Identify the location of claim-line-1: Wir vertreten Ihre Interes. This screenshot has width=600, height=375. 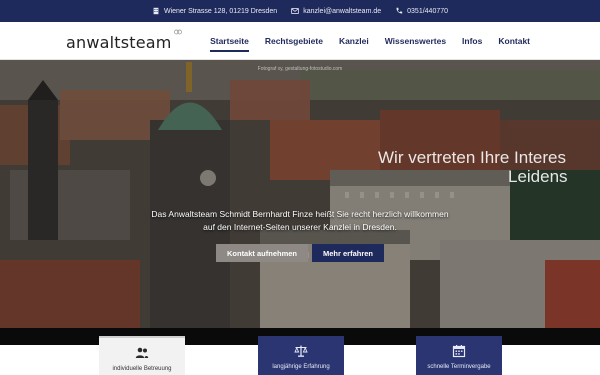
(472, 157).